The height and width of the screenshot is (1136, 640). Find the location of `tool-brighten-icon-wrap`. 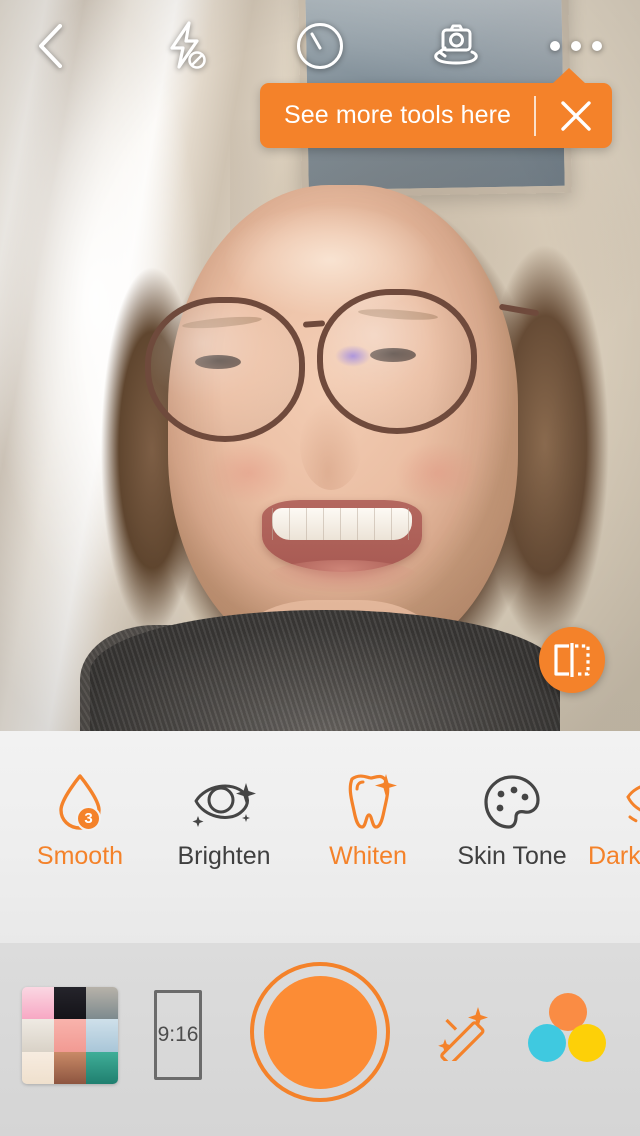

tool-brighten-icon-wrap is located at coordinates (224, 802).